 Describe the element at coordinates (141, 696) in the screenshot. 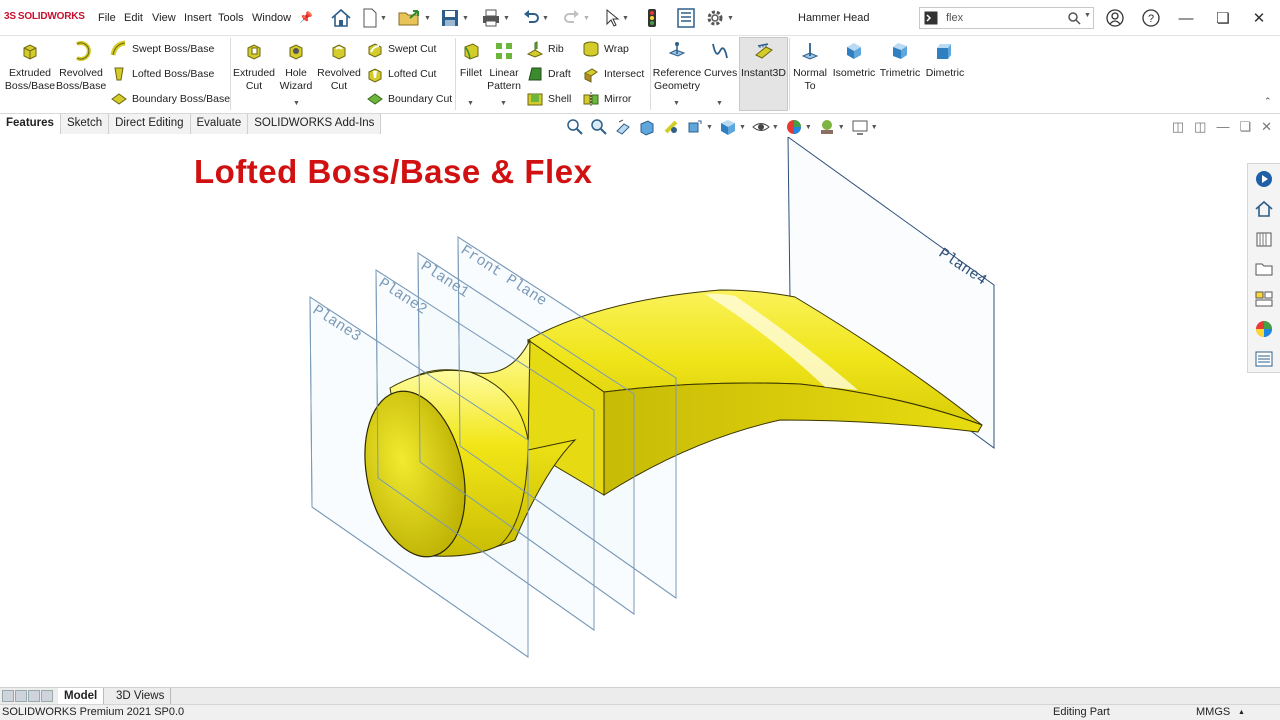

I see `tab-3d-views: 3D Views` at that location.